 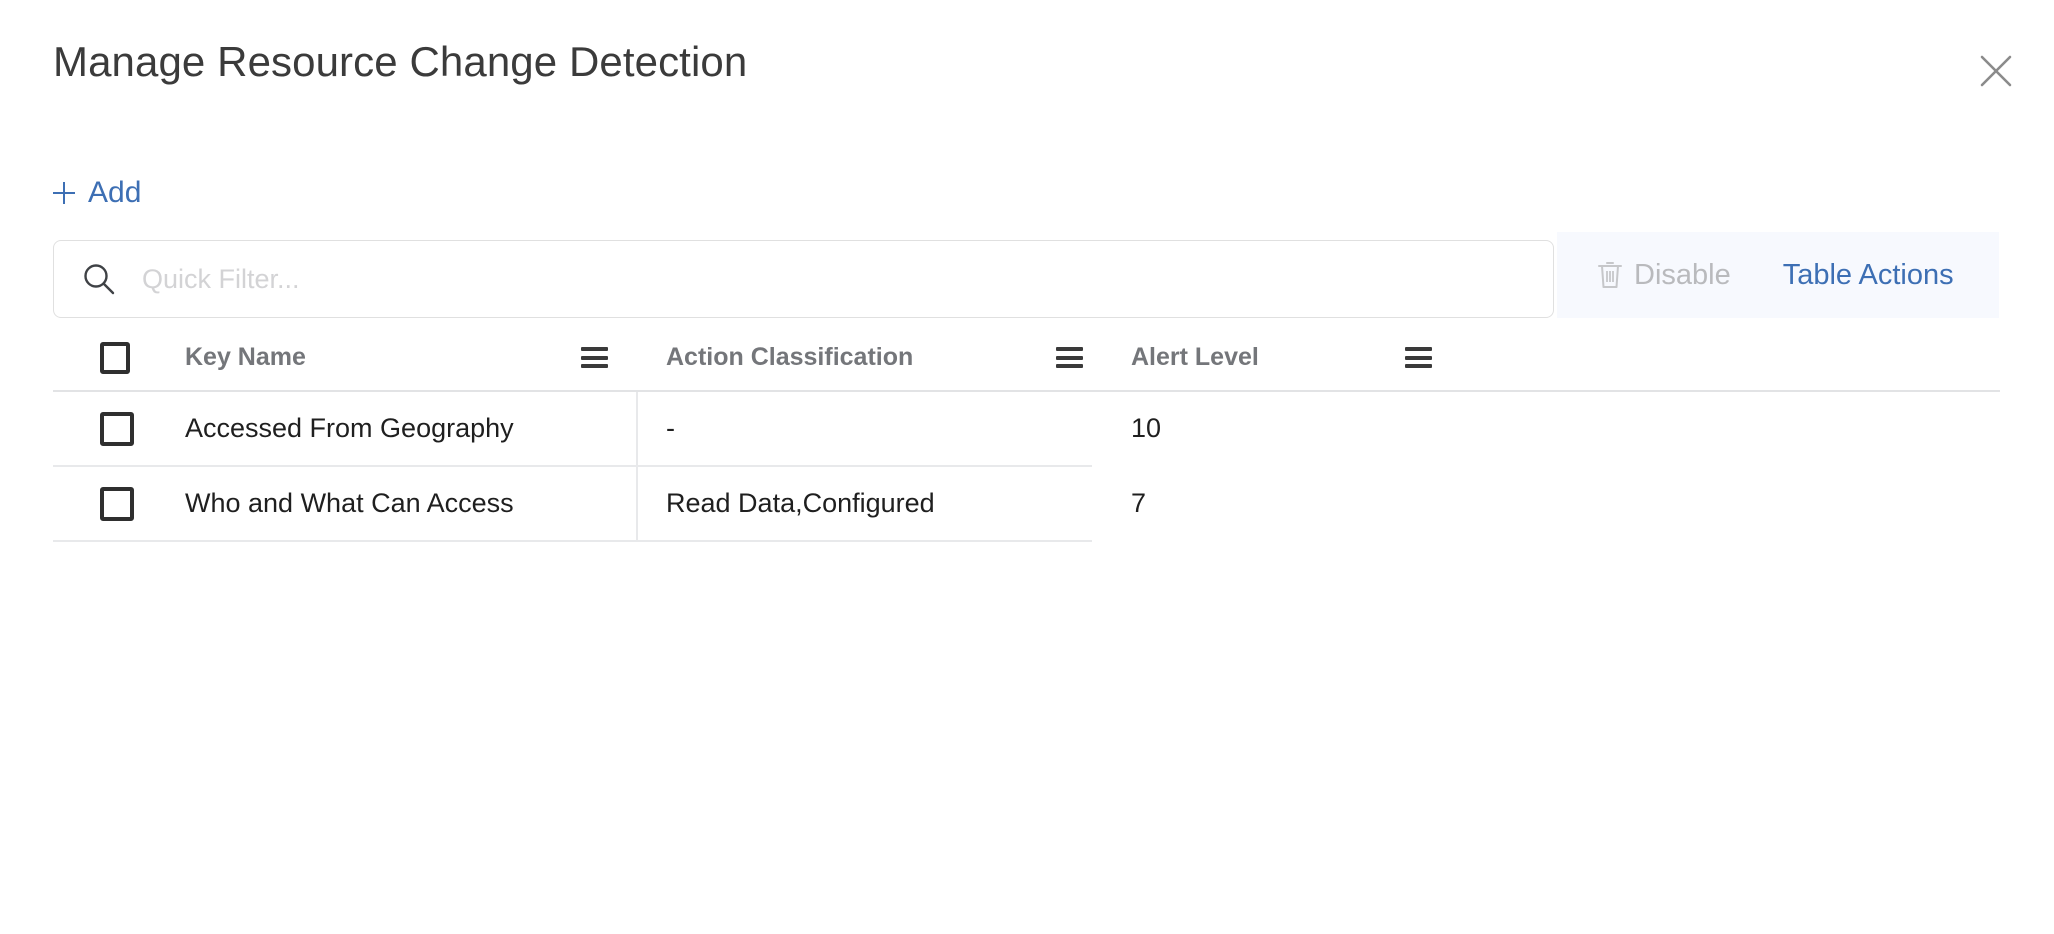 I want to click on search-icon, so click(x=99, y=279).